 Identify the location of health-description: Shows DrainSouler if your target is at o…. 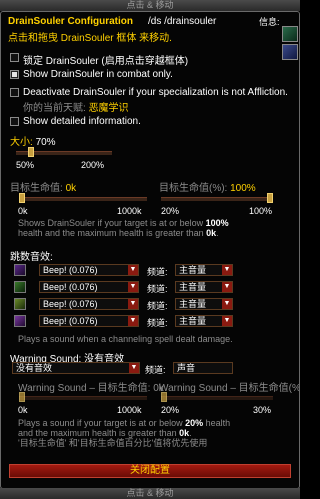
(123, 228).